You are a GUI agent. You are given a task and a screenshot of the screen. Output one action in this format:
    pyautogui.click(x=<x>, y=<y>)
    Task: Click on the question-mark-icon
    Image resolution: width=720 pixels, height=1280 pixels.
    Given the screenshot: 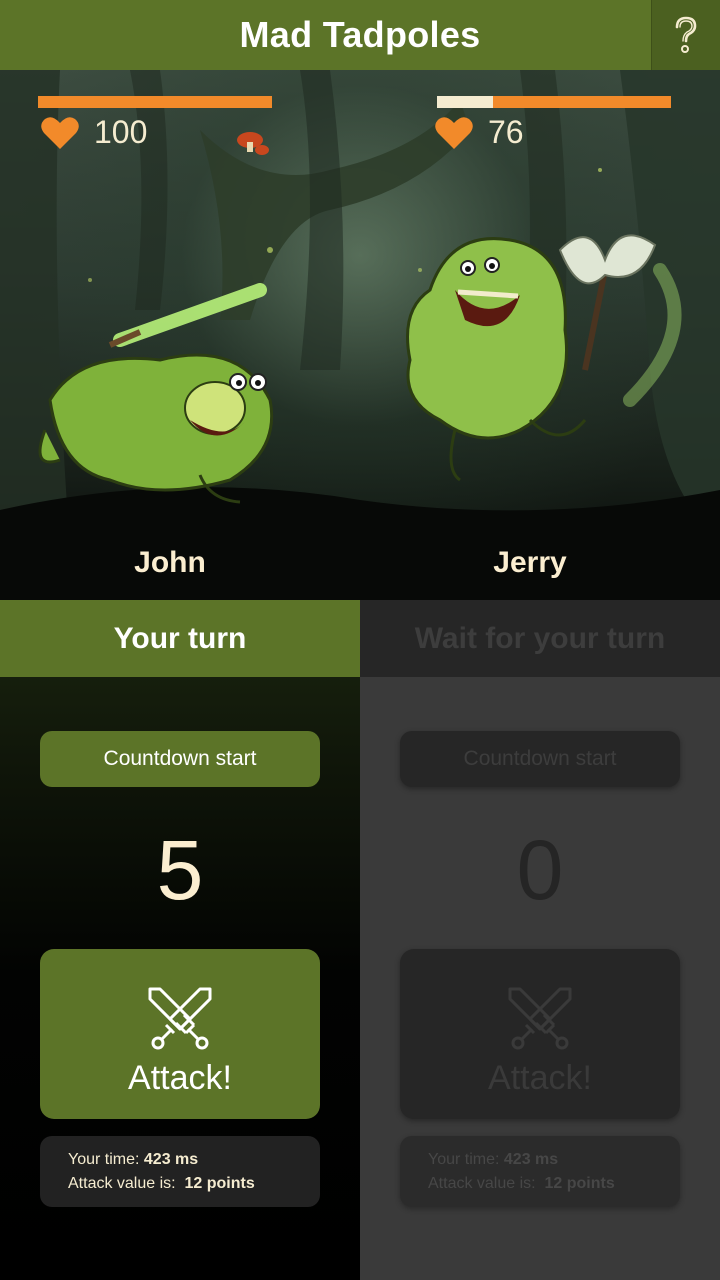 What is the action you would take?
    pyautogui.click(x=686, y=34)
    